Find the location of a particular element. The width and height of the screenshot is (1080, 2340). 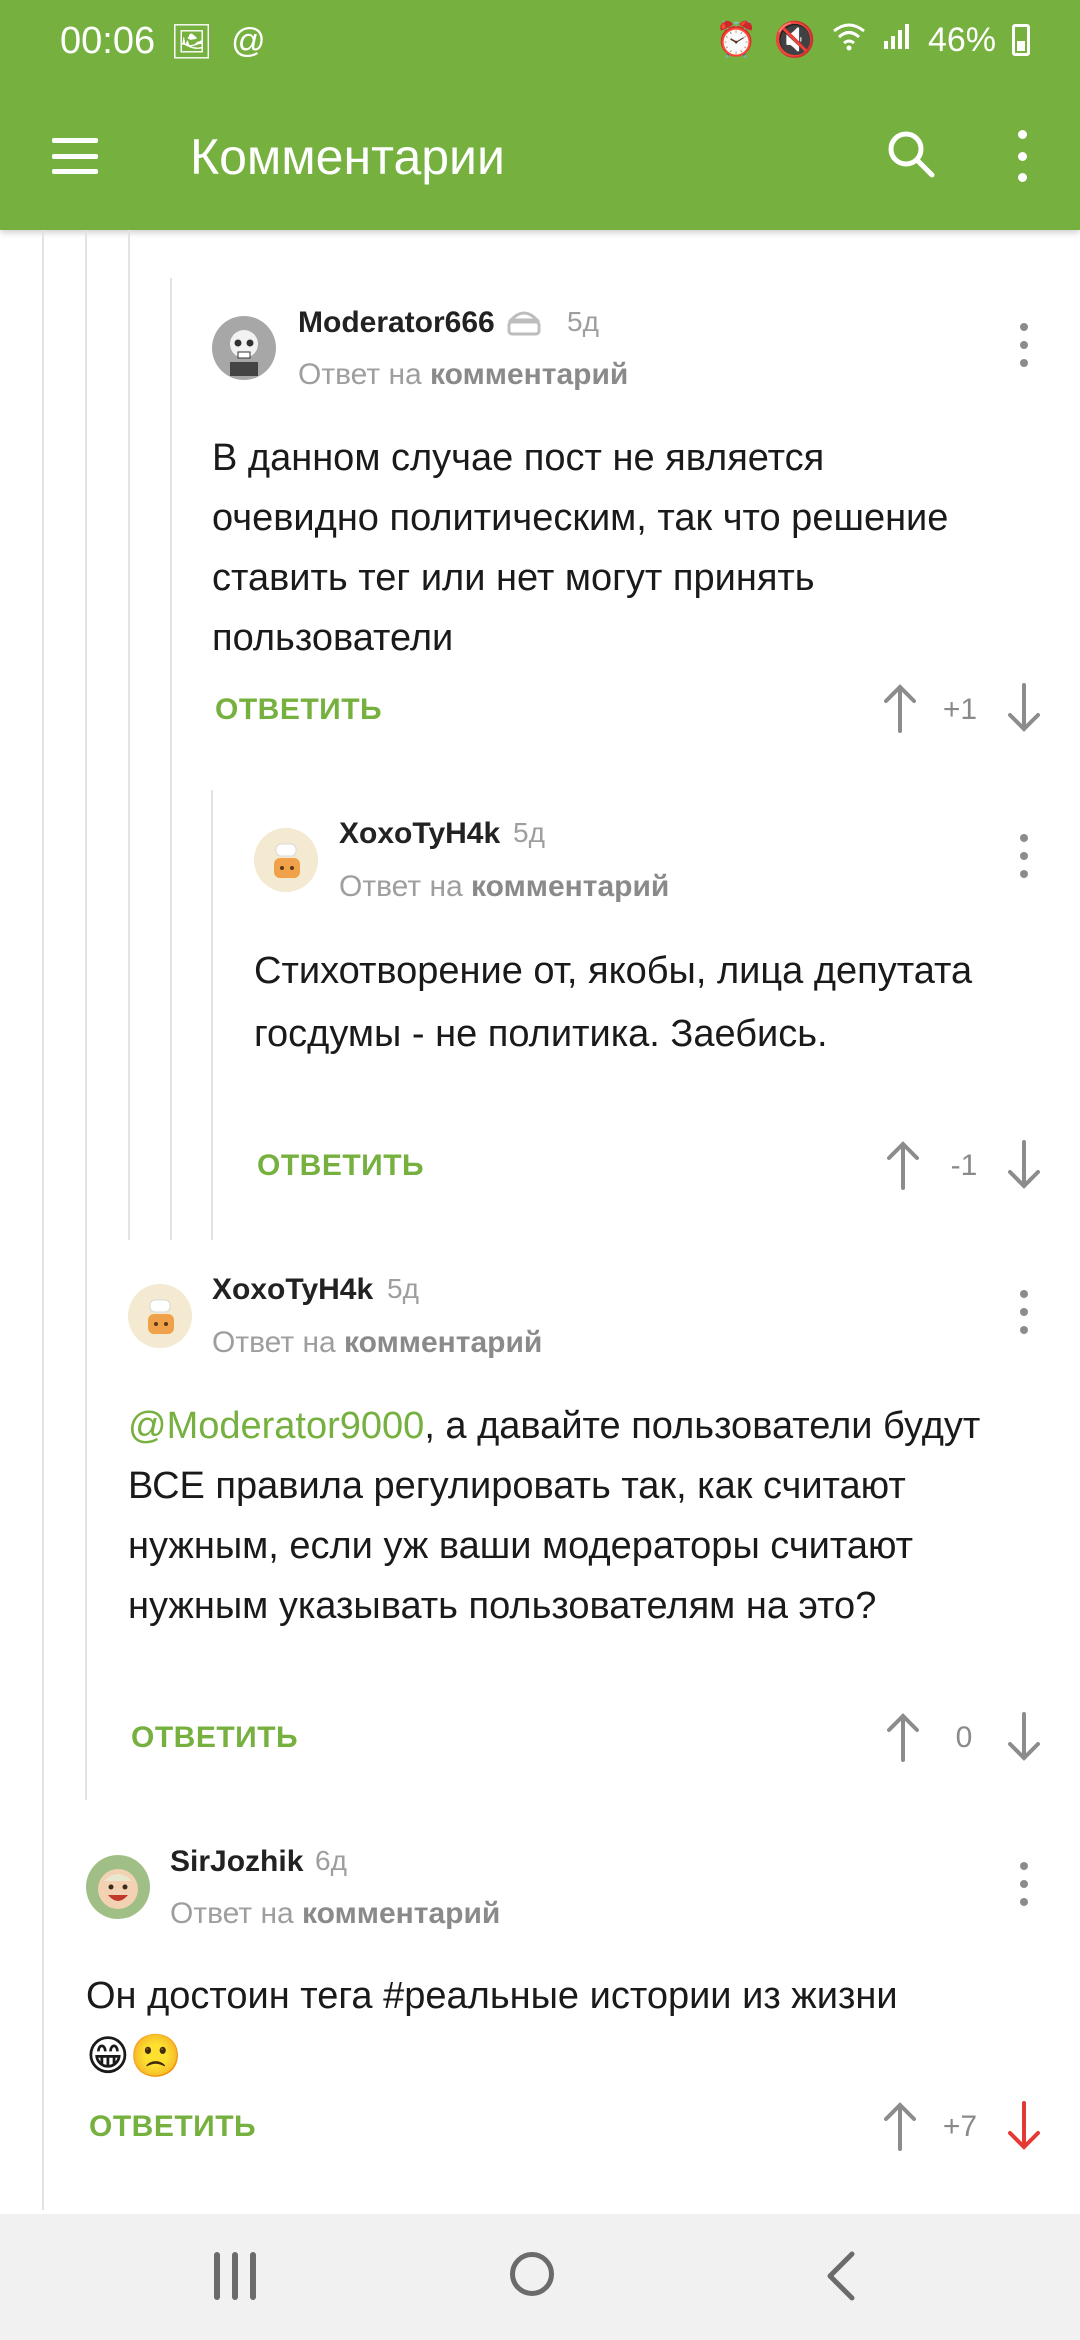

comment-age: 6д is located at coordinates (331, 1860).